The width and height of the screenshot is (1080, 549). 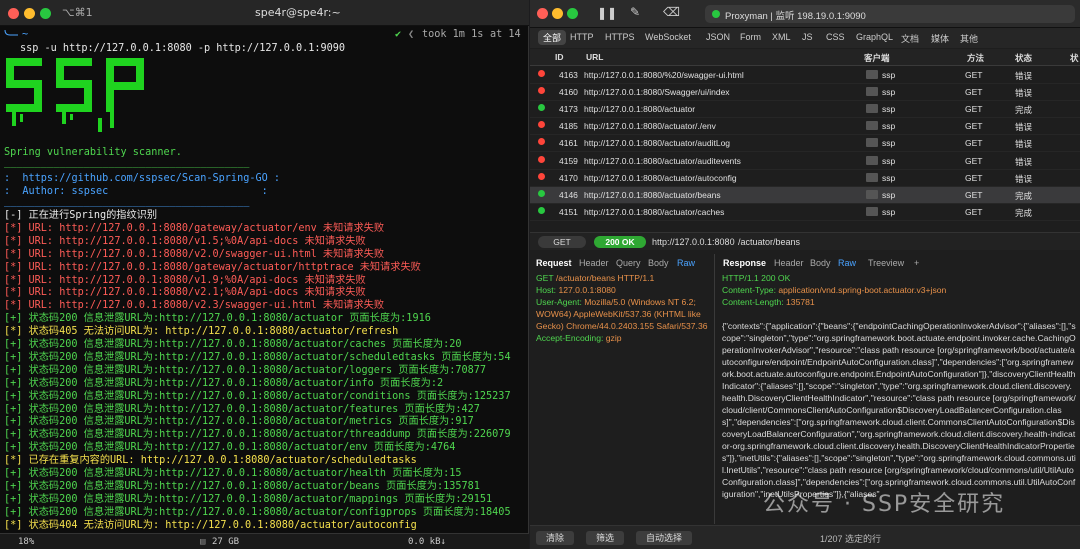 I want to click on listening-indicator-icon, so click(x=716, y=14).